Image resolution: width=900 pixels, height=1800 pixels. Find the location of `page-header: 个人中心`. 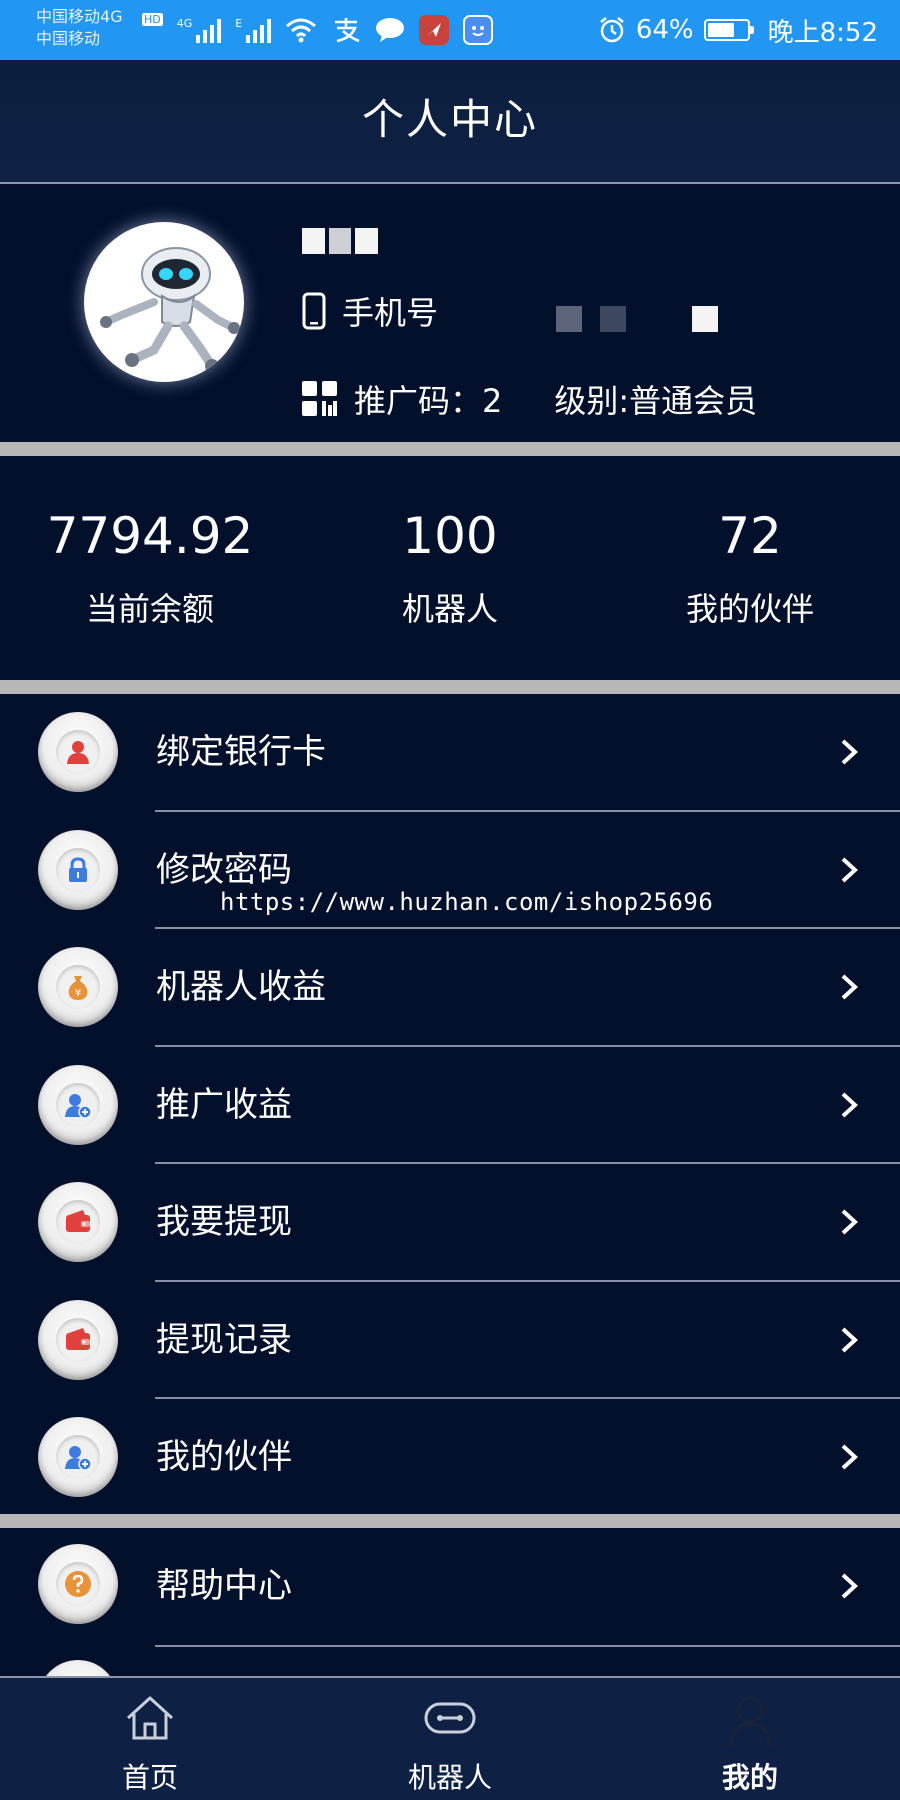

page-header: 个人中心 is located at coordinates (450, 122).